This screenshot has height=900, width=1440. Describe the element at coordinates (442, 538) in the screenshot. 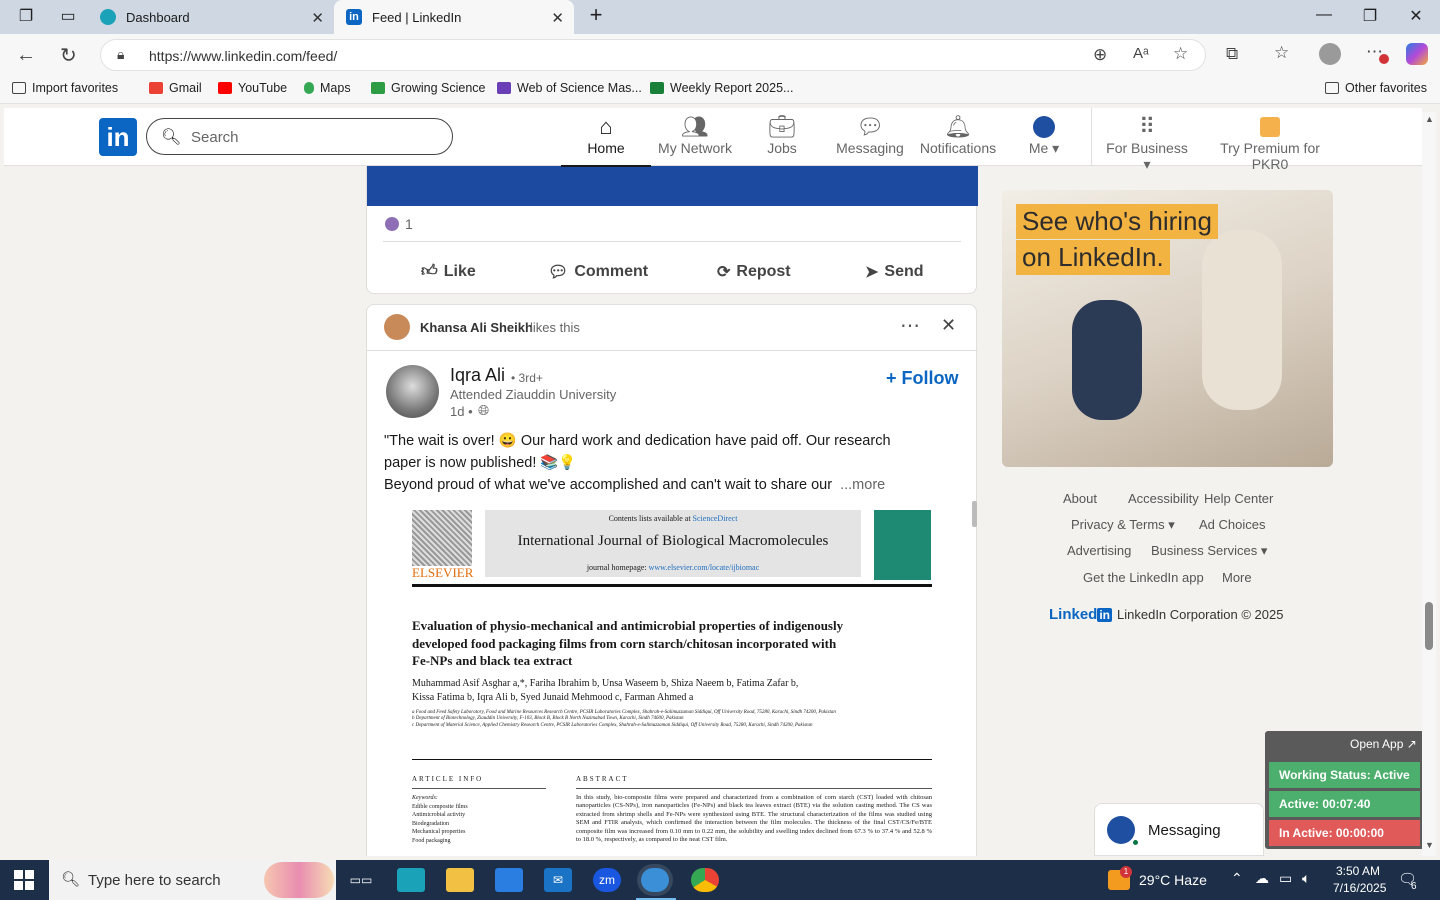

I see `elsevier-tree-logo` at that location.